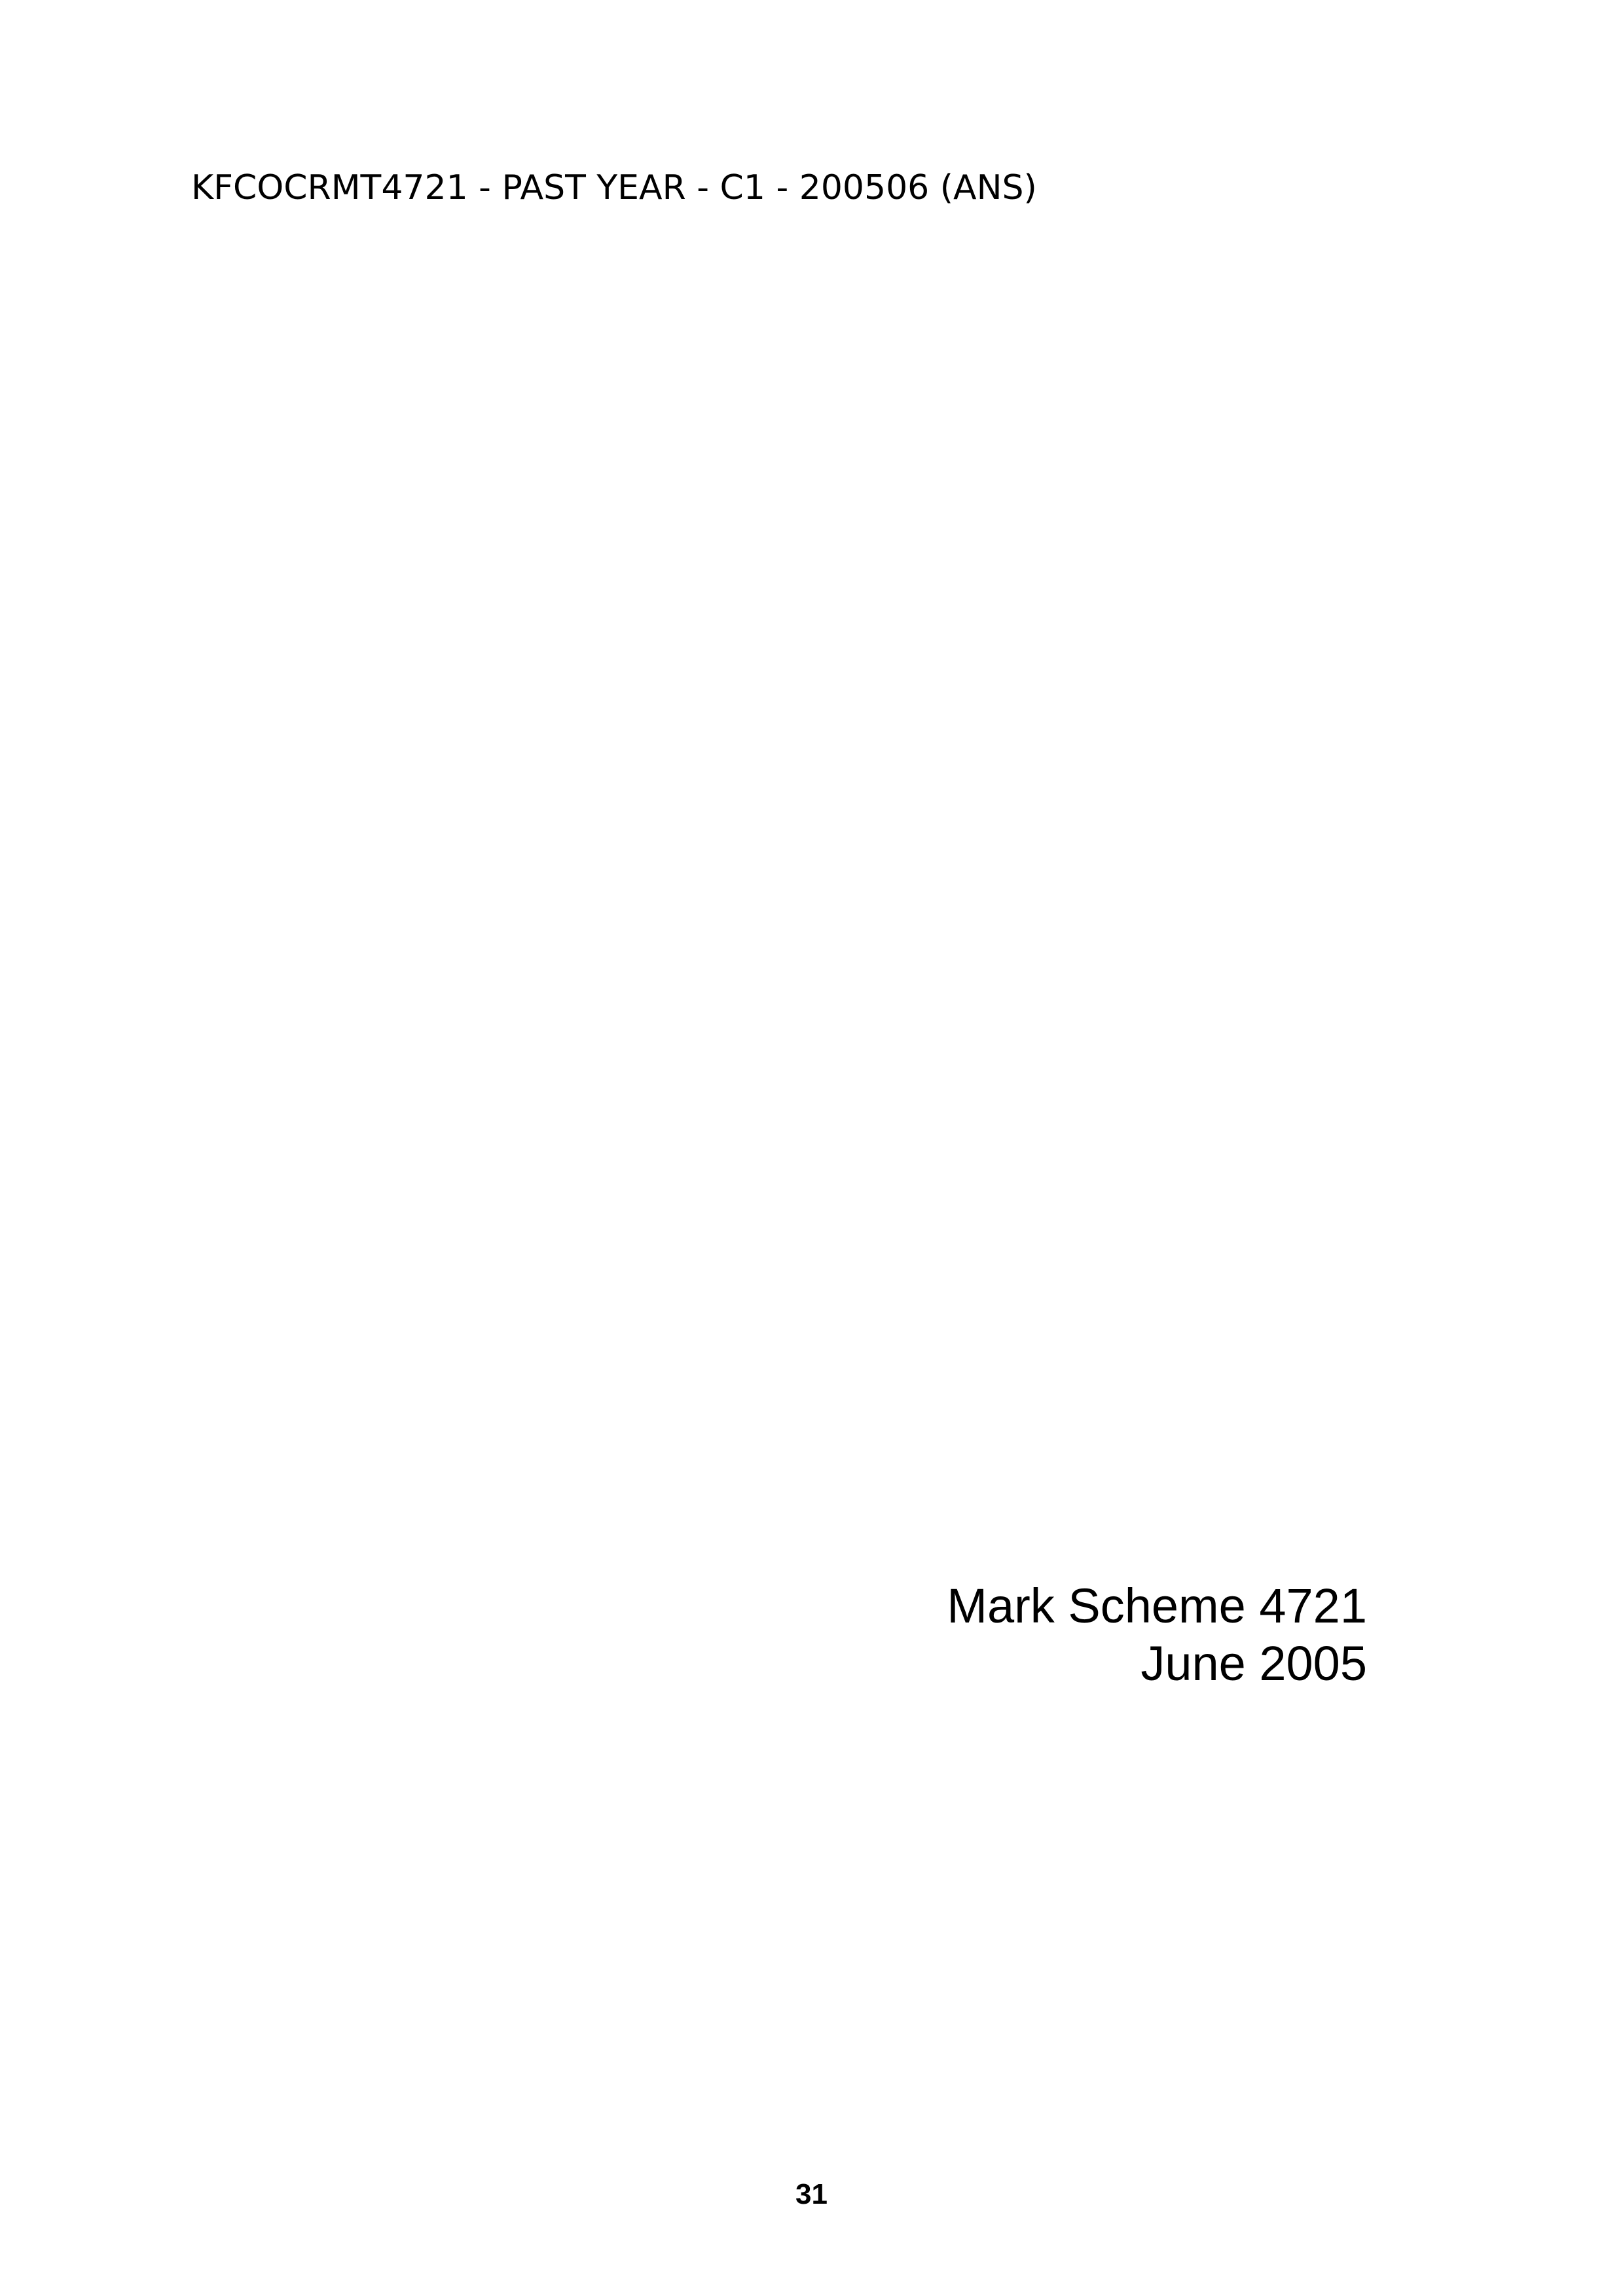 Image resolution: width=1623 pixels, height=2296 pixels. What do you see at coordinates (811, 2194) in the screenshot?
I see `page-number: 31` at bounding box center [811, 2194].